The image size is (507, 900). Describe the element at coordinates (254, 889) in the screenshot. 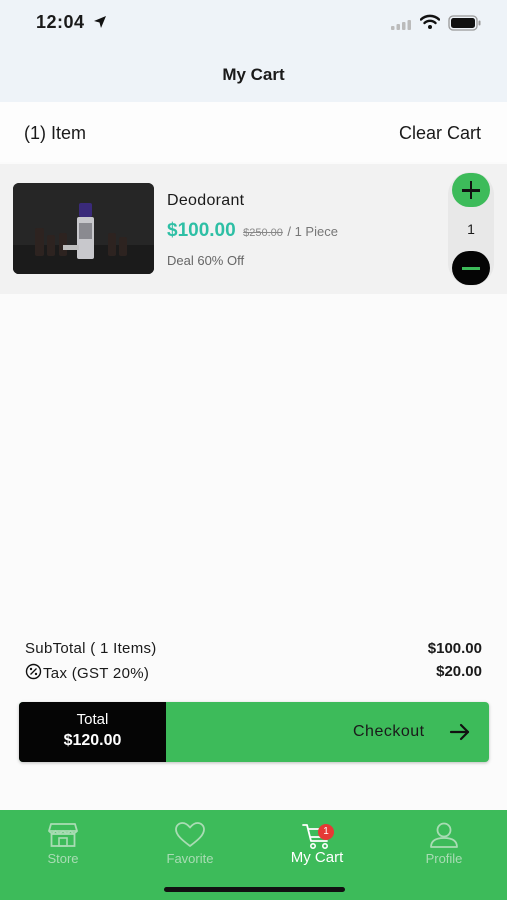

I see `home-indicator` at that location.